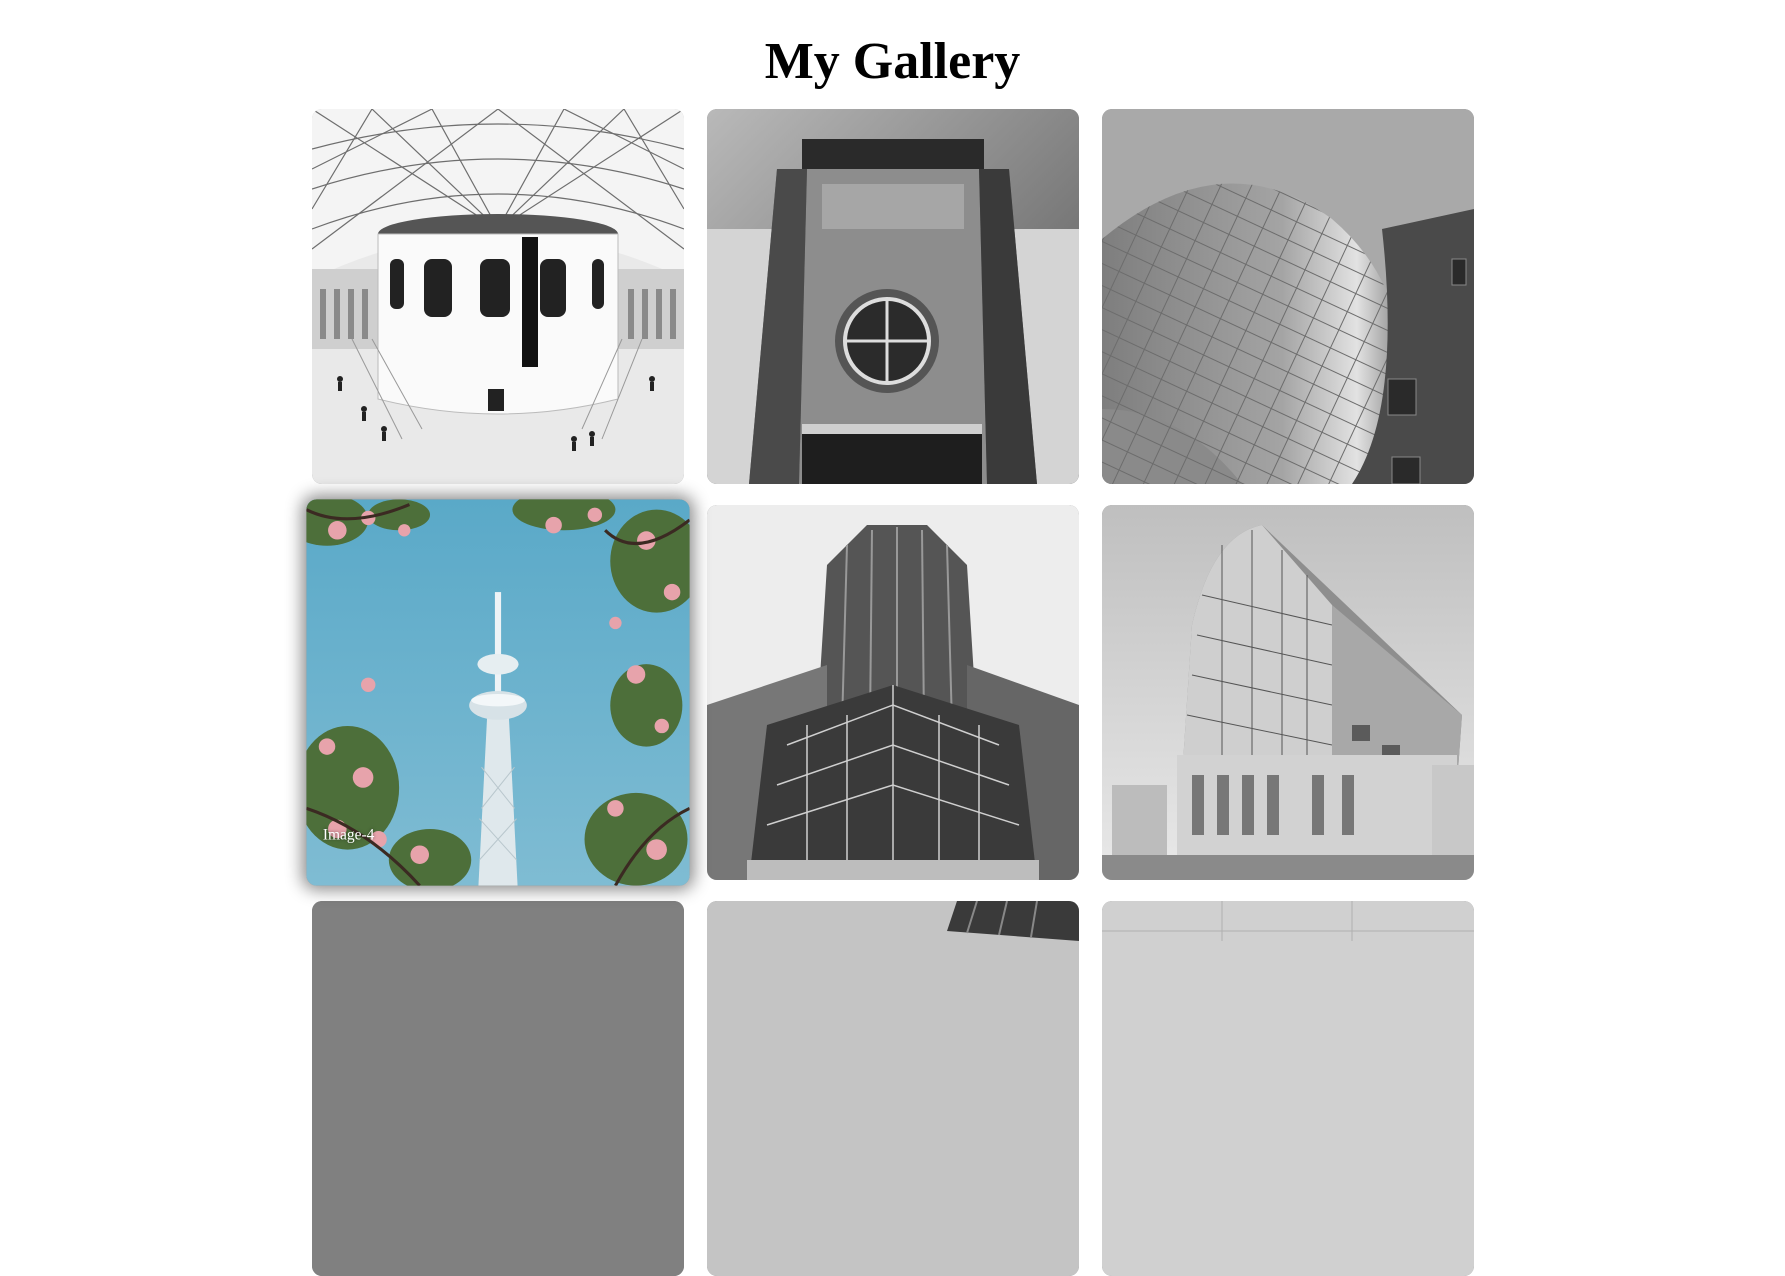 This screenshot has width=1785, height=1276. I want to click on museum-great-court-photo, so click(498, 296).